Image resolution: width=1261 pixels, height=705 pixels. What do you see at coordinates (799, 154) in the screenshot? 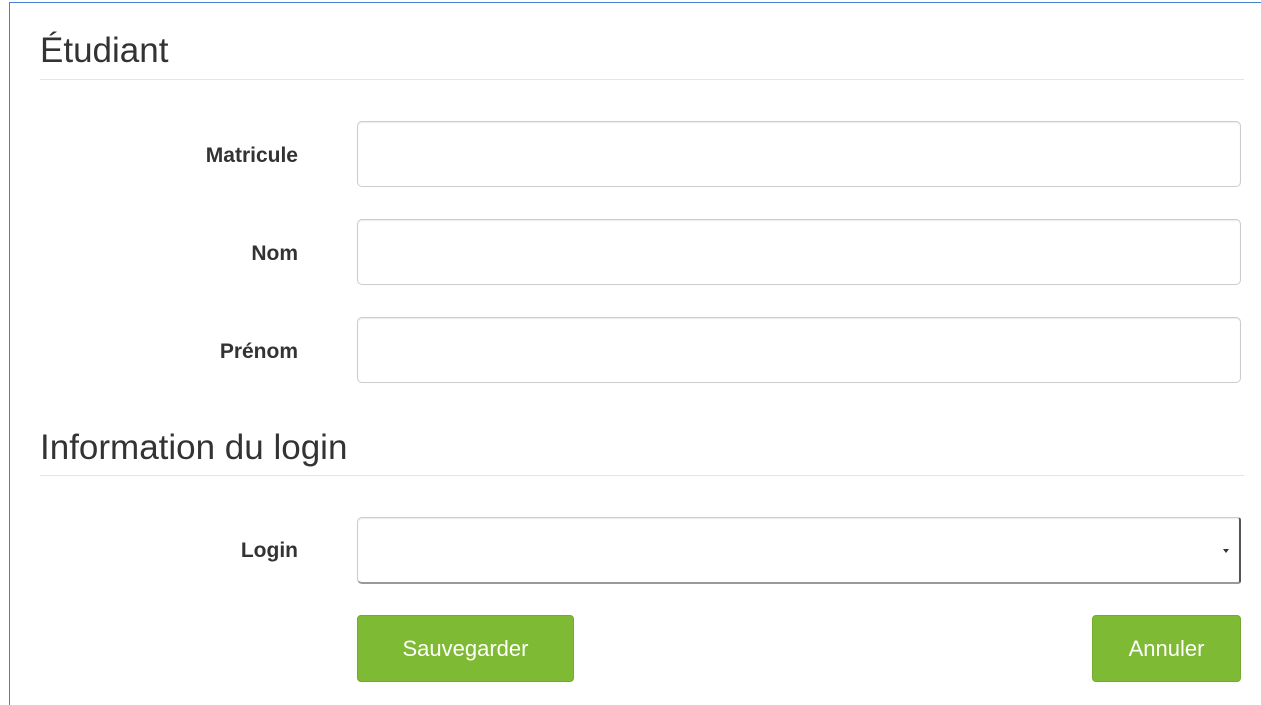
I see `matricule-input` at bounding box center [799, 154].